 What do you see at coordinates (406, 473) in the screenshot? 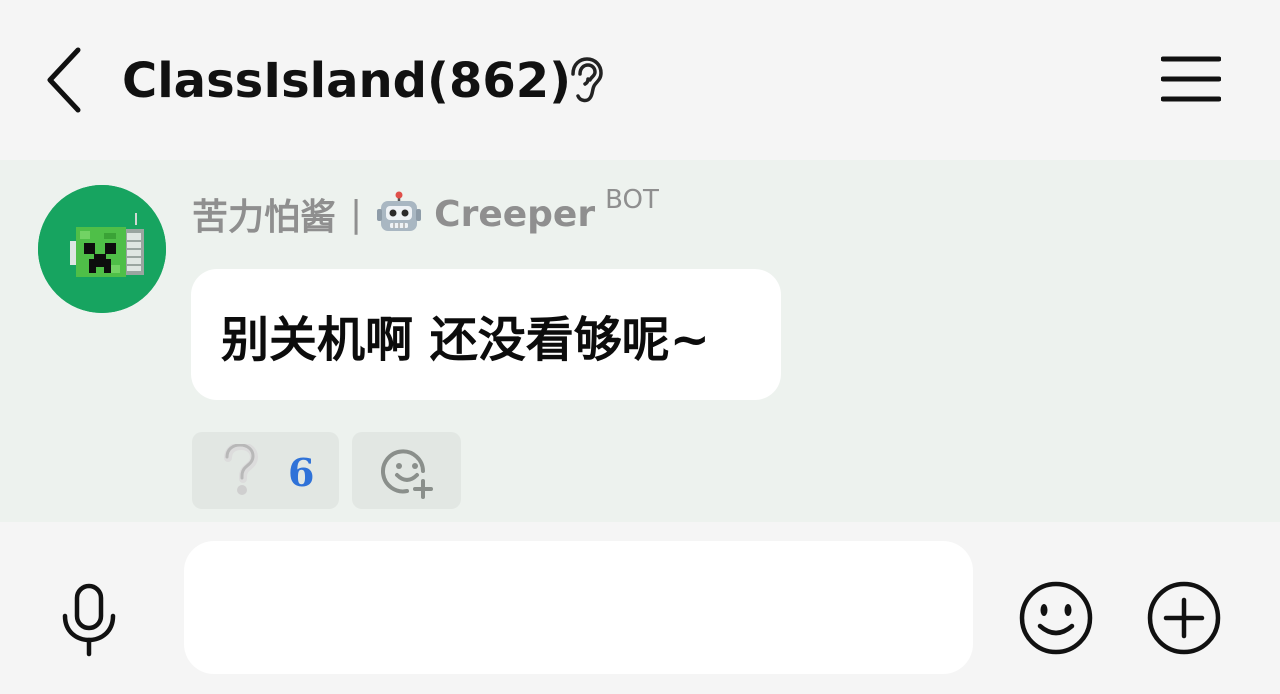
I see `add-emoji-icon` at bounding box center [406, 473].